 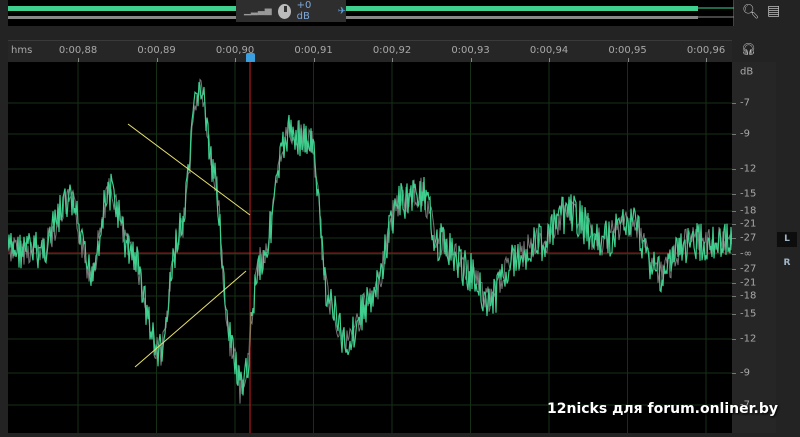 I want to click on watermark: 12nicks для forum.onliner.by, so click(x=662, y=409).